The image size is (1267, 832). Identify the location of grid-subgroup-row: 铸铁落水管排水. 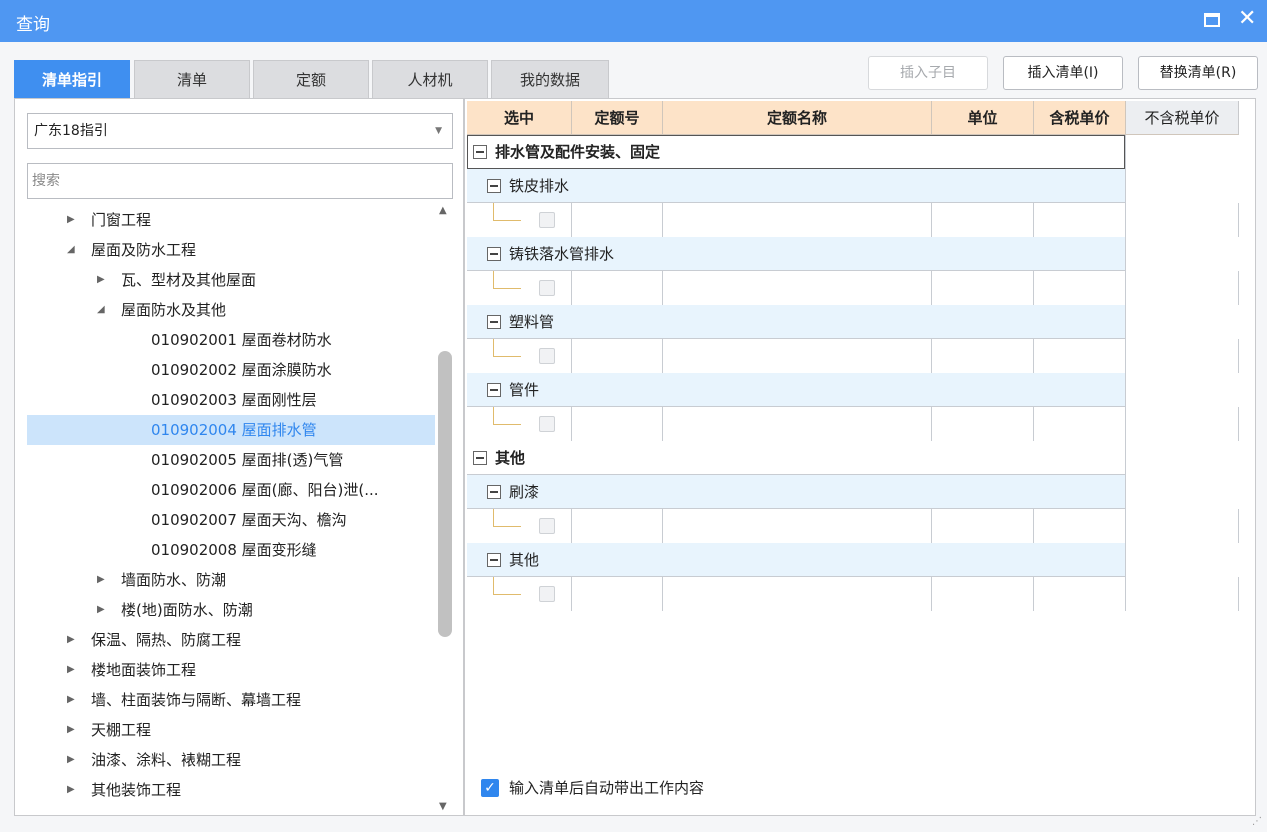
(853, 254).